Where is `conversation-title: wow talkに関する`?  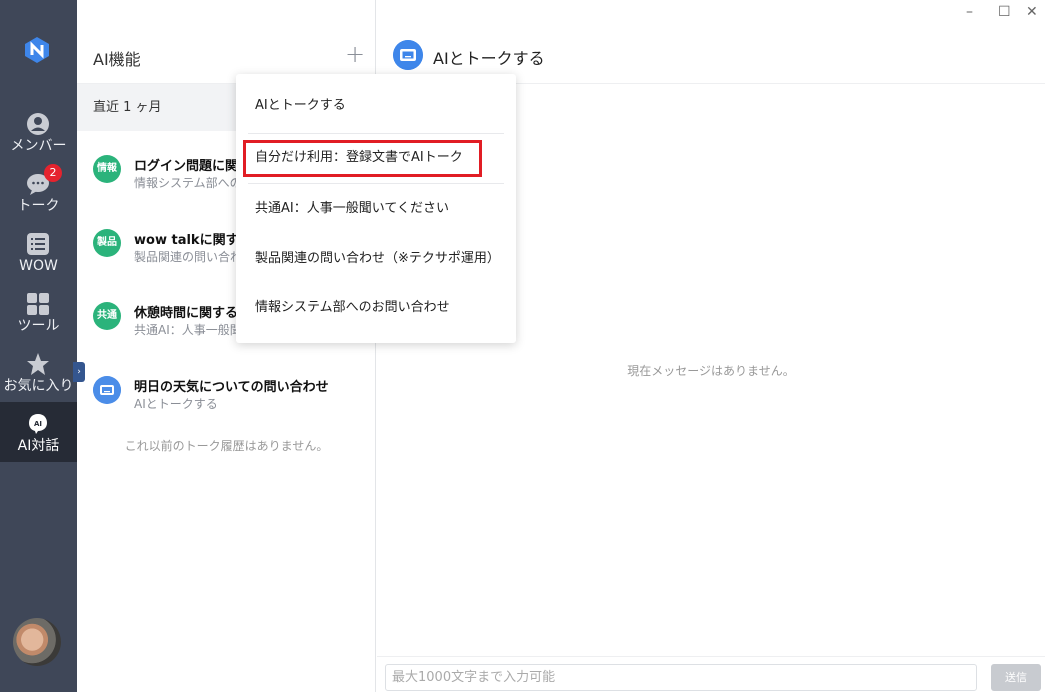 conversation-title: wow talkに関する is located at coordinates (193, 240).